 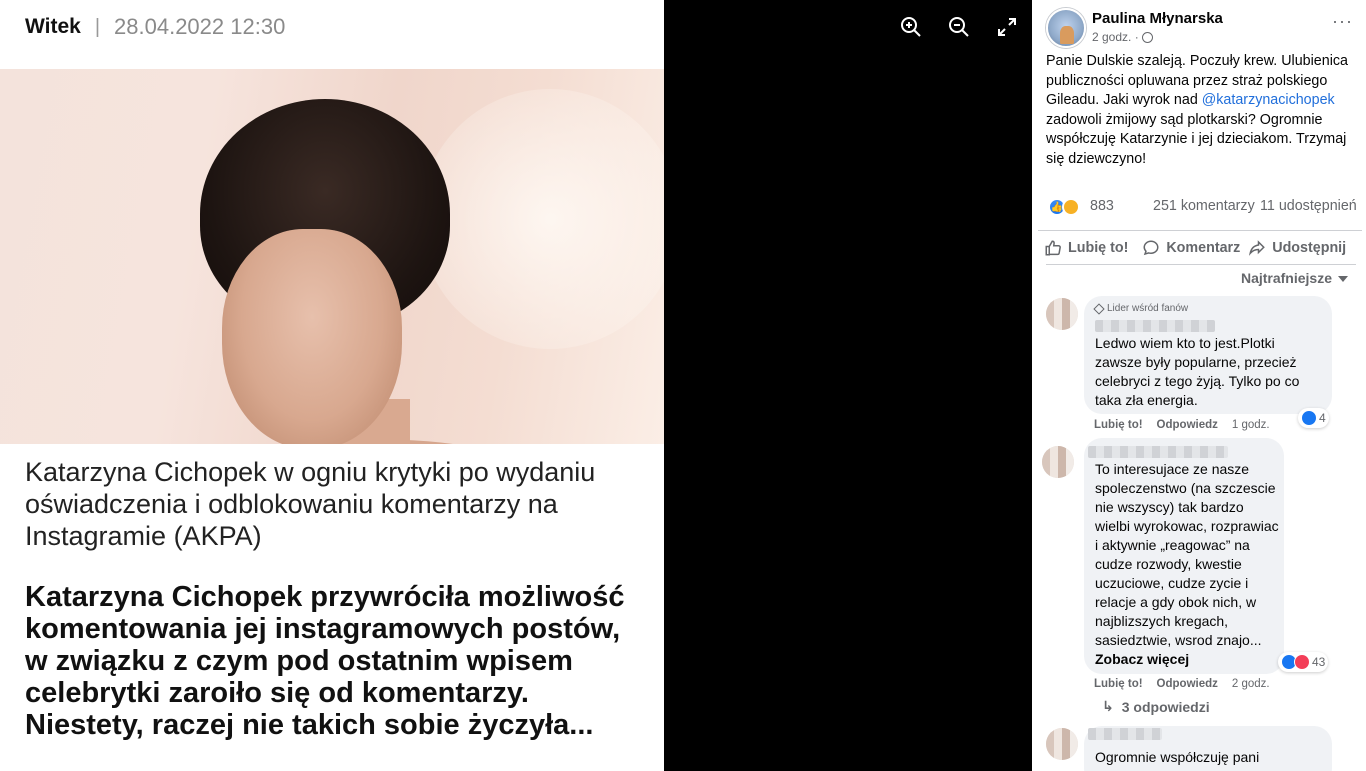 I want to click on post-header: Paulina Młynarska 2 godz. · ···, so click(x=1202, y=28).